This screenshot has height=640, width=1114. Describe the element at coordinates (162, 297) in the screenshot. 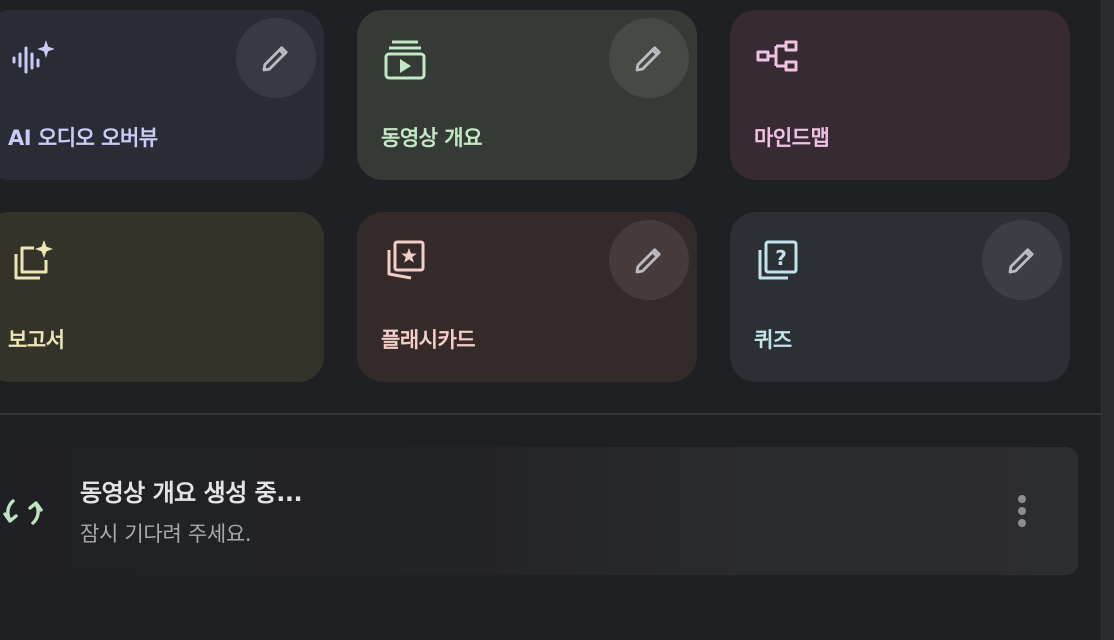

I see `report-card: 보고서` at that location.